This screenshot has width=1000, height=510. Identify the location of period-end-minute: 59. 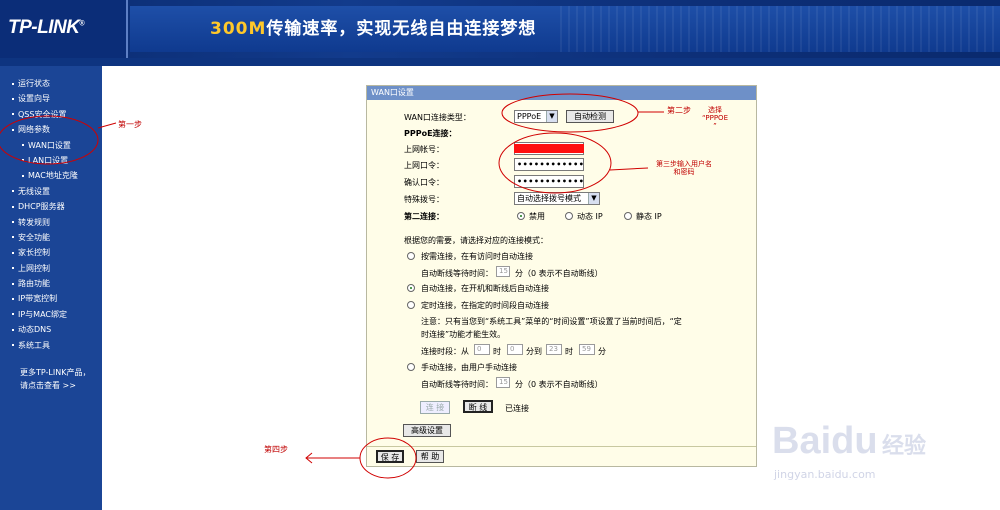
(587, 349).